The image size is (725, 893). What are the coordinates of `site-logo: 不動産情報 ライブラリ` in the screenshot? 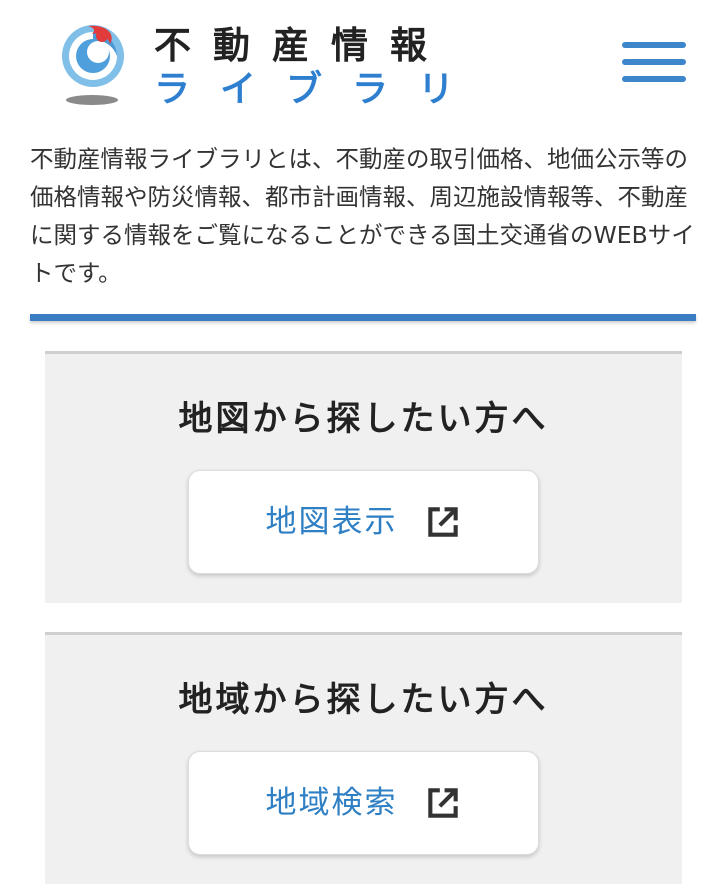 It's located at (258, 64).